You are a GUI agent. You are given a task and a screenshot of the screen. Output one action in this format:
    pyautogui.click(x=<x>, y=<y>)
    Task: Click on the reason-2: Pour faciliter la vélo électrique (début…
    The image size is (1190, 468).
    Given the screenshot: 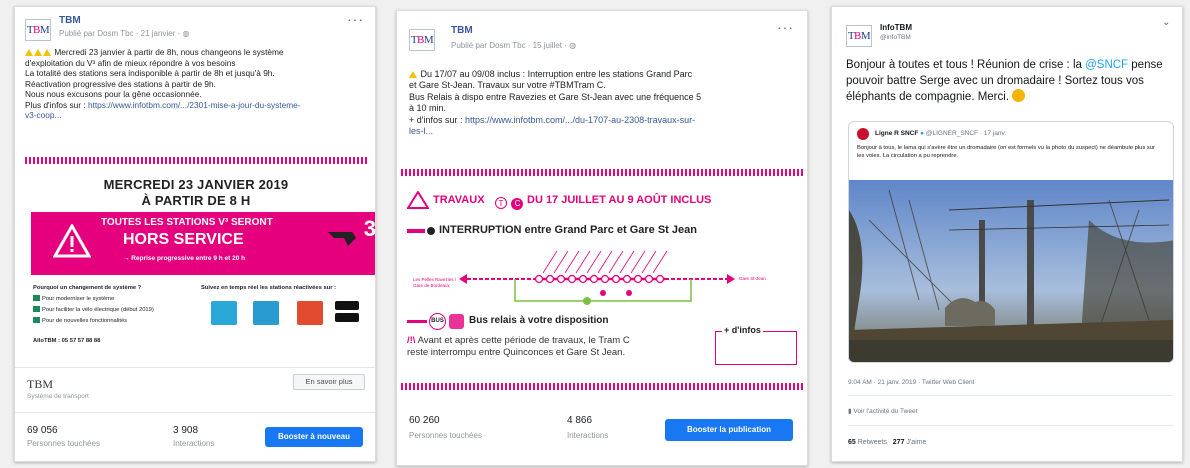 What is the action you would take?
    pyautogui.click(x=93, y=310)
    